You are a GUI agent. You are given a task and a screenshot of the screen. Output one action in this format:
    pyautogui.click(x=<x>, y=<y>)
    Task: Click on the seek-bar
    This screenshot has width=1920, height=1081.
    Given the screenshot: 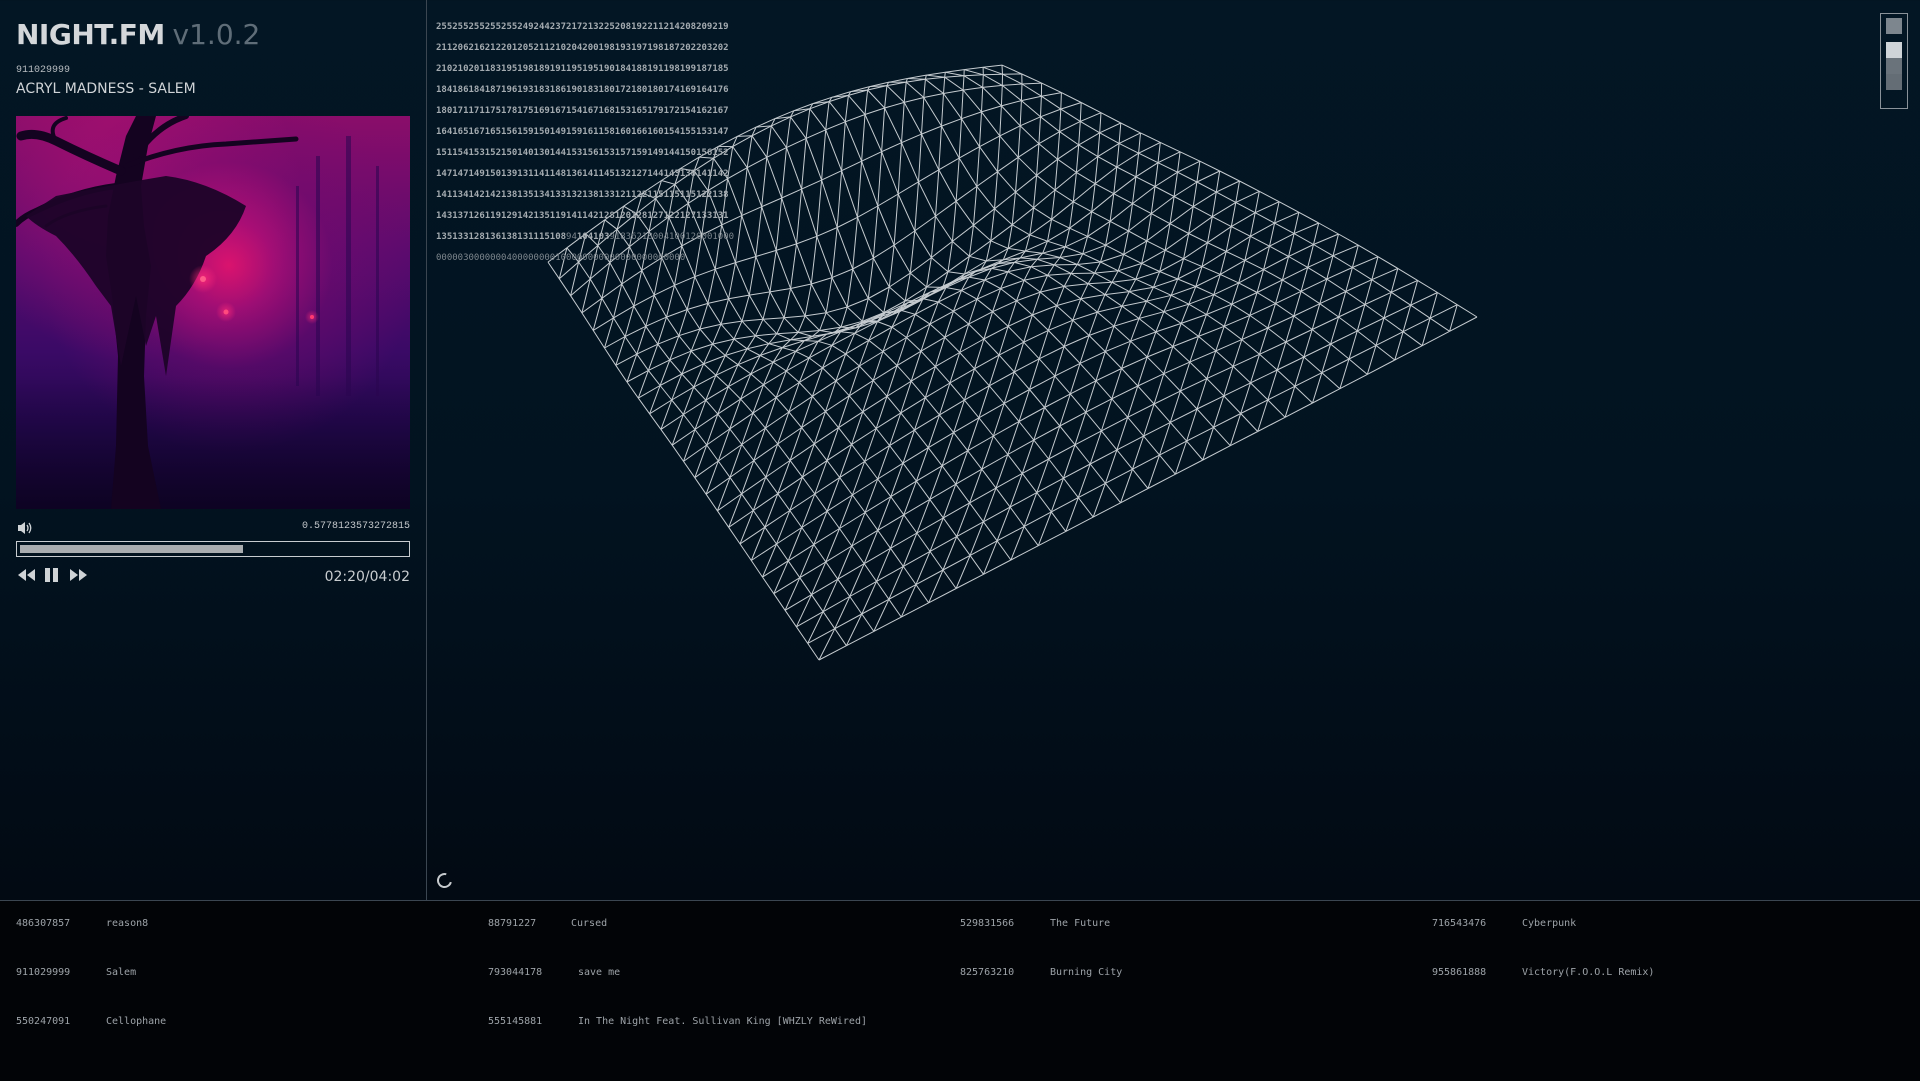 What is the action you would take?
    pyautogui.click(x=213, y=549)
    